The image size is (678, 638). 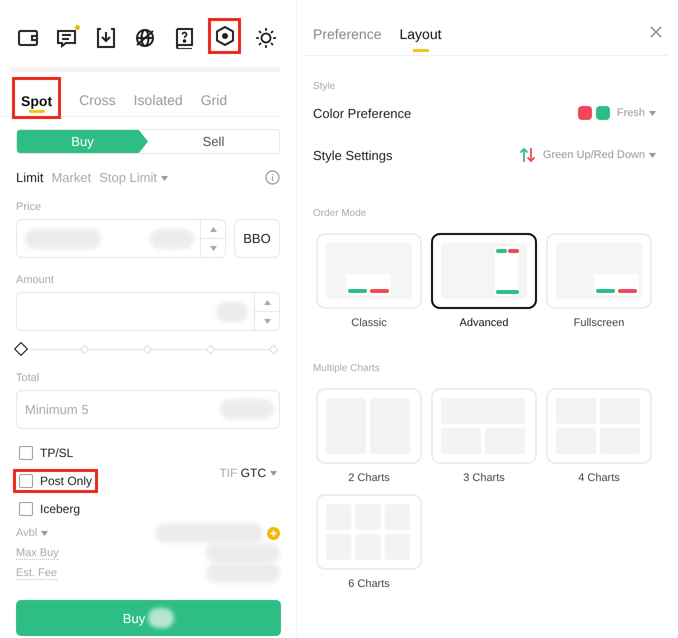 I want to click on option-checkbox: Iceberg, so click(x=55, y=509).